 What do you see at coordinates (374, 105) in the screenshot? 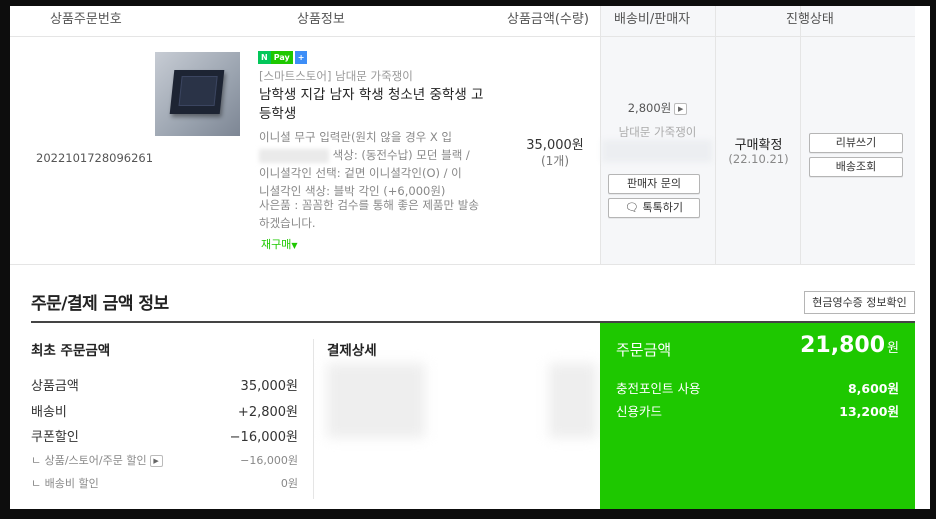
I see `product-name-link: 남학생 지갑 남자 학생 청소년 중학생 고등학생` at bounding box center [374, 105].